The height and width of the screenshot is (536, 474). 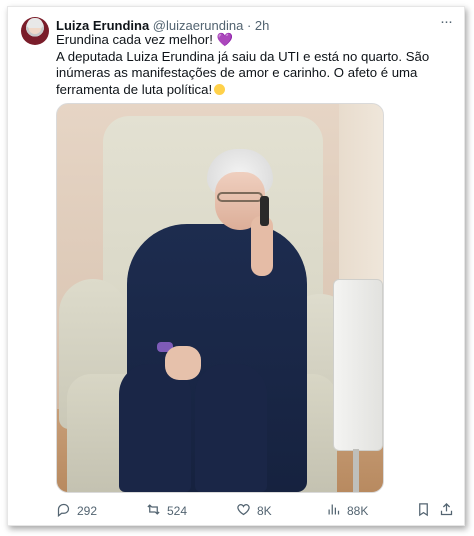 What do you see at coordinates (224, 39) in the screenshot?
I see `purple-heart-emoji: 💜` at bounding box center [224, 39].